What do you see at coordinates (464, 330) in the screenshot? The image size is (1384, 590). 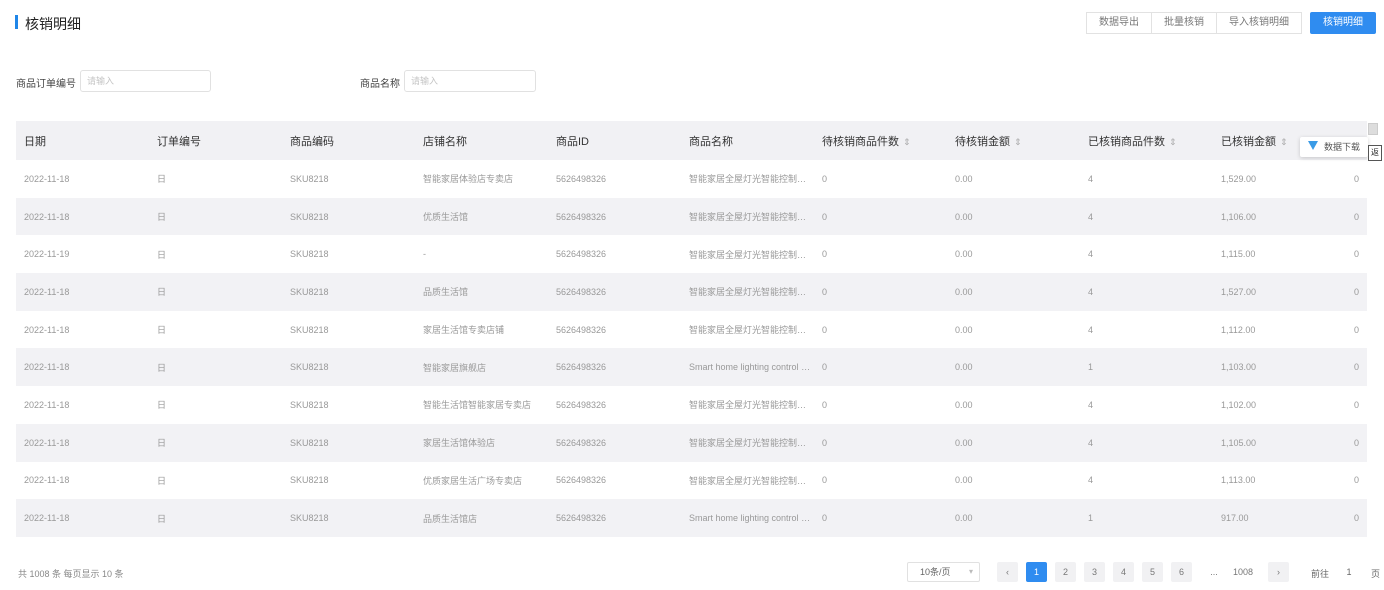 I see `table-cell: 家居生活馆专卖店铺` at bounding box center [464, 330].